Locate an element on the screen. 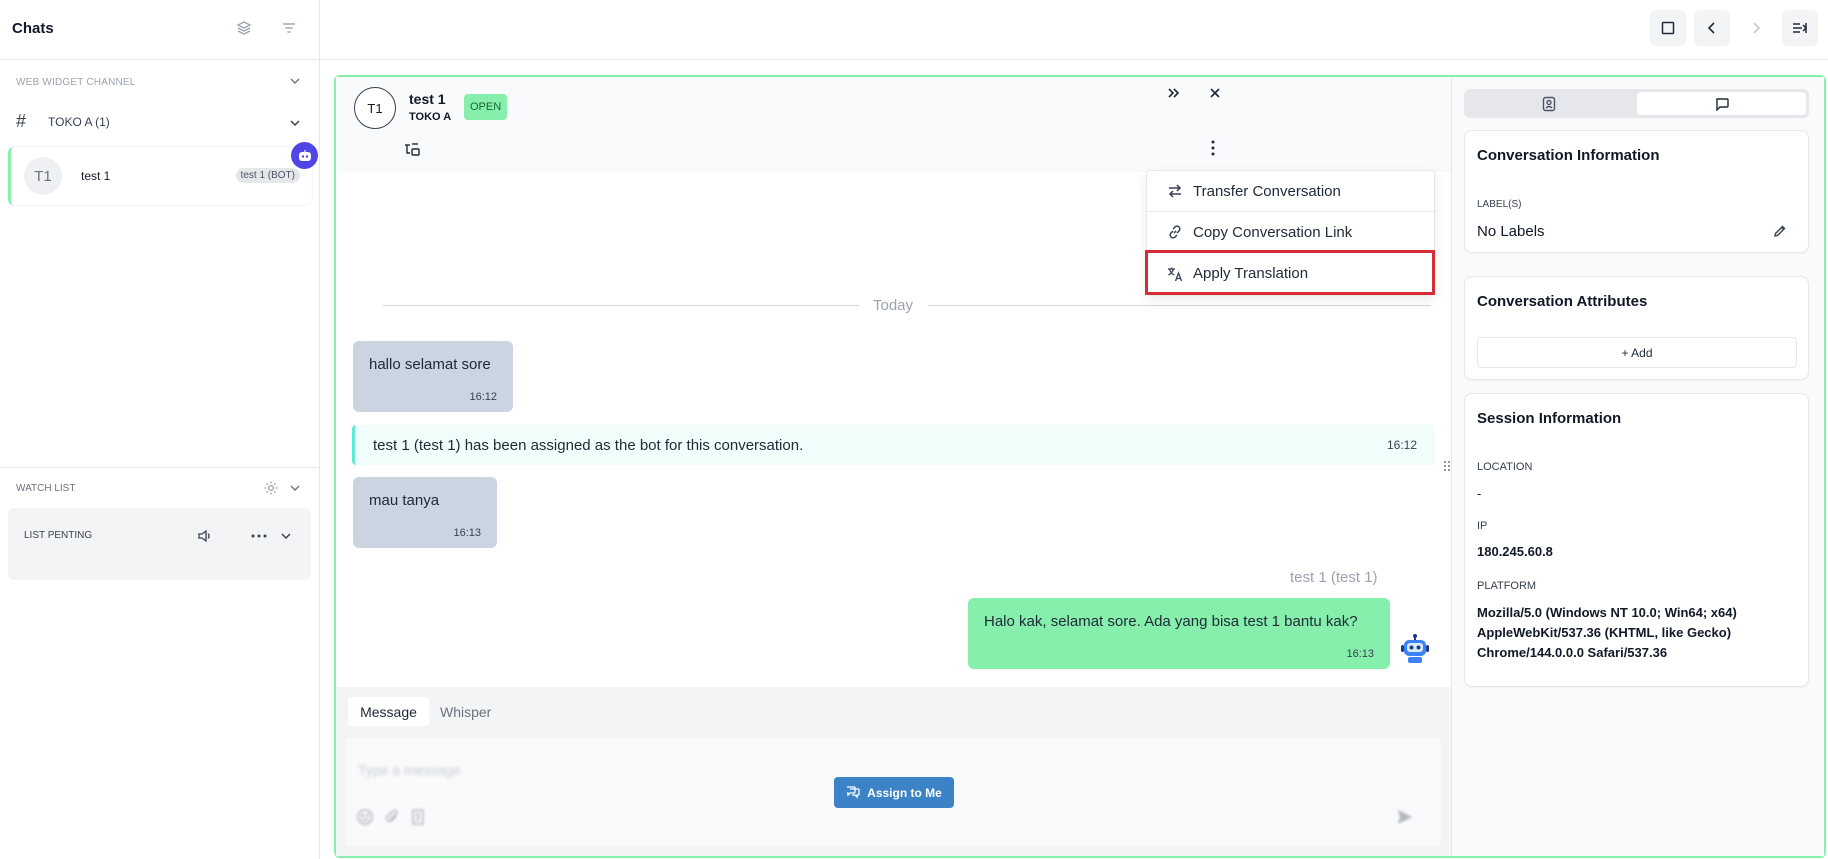 The height and width of the screenshot is (859, 1828). sidebar-title: Chats is located at coordinates (33, 28).